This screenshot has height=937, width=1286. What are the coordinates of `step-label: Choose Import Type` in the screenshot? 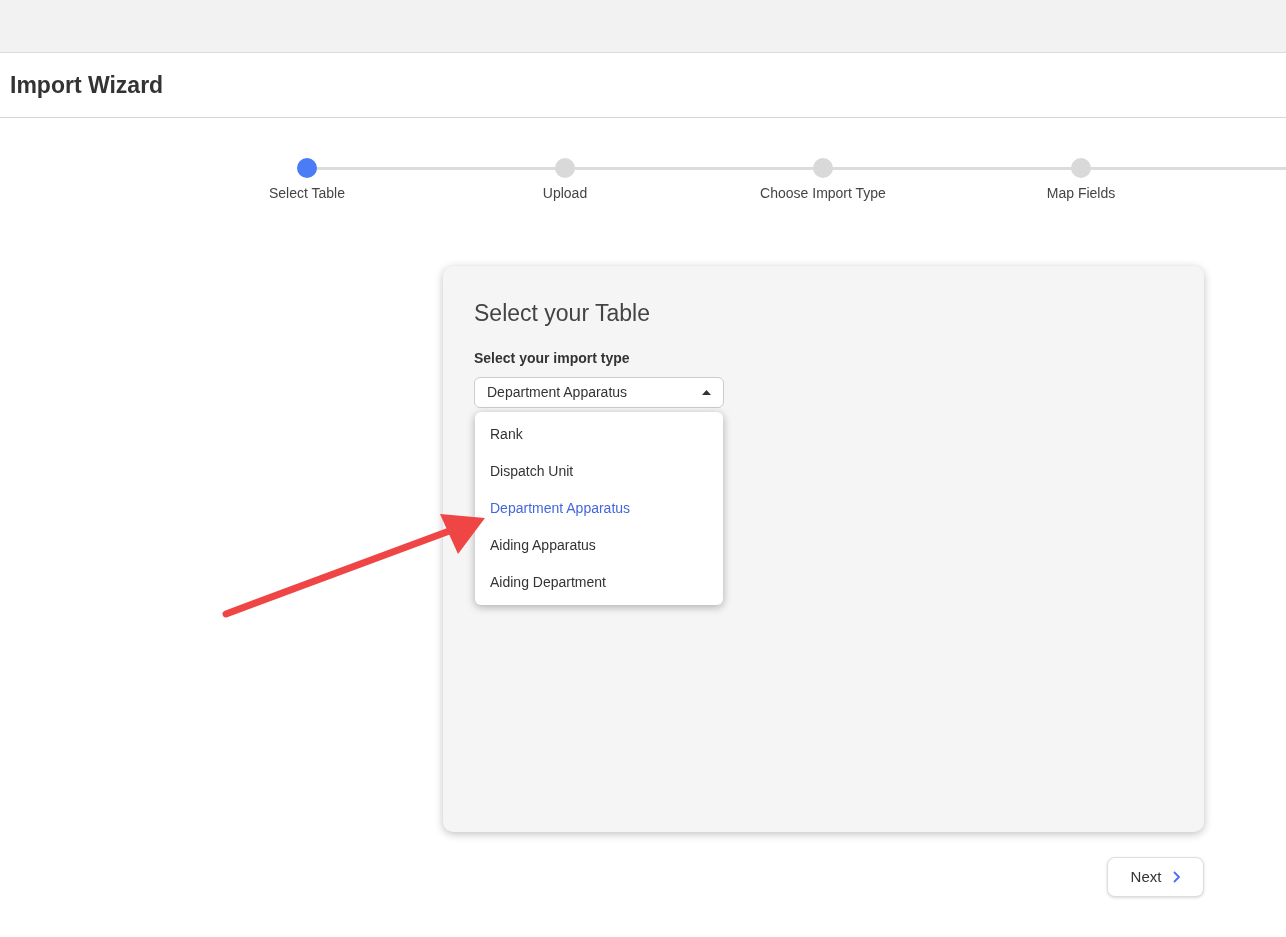 It's located at (823, 193).